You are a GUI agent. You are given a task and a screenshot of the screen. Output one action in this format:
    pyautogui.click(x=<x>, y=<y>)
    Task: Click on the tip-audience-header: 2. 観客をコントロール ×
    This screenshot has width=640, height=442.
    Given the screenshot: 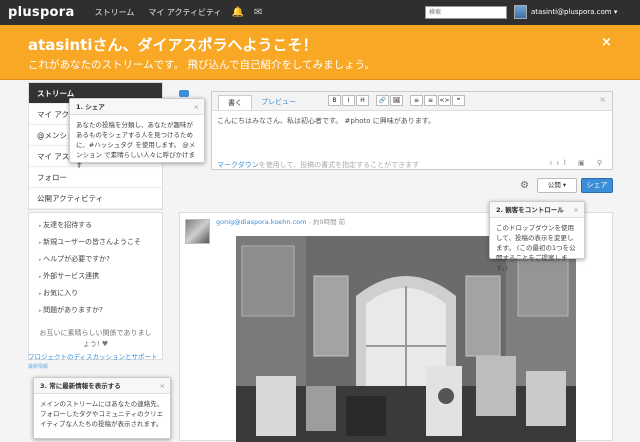 What is the action you would take?
    pyautogui.click(x=537, y=210)
    